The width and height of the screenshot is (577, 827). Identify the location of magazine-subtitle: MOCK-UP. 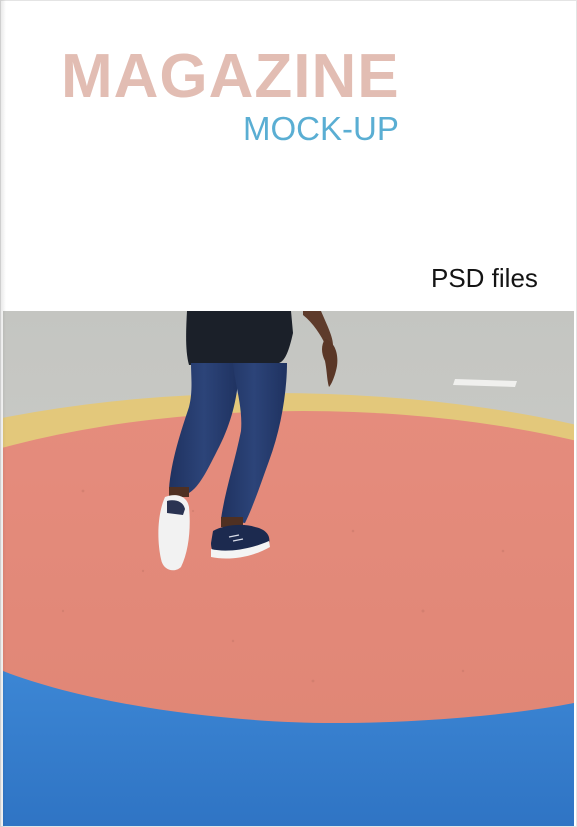
(321, 128).